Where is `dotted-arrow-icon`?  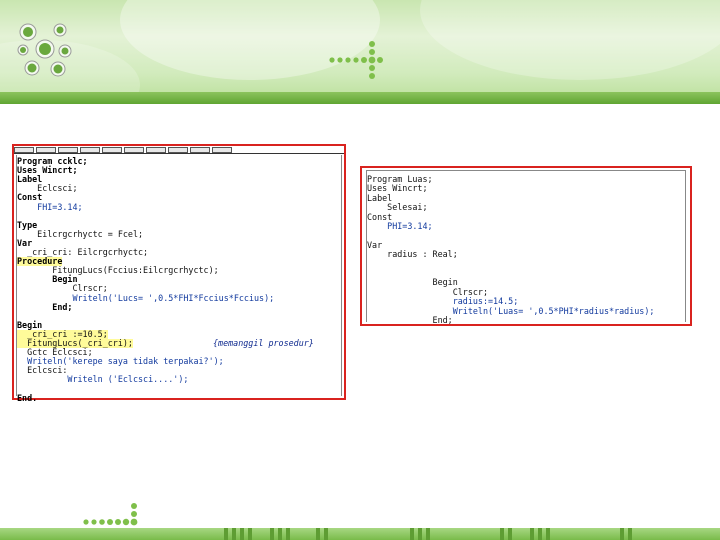 dotted-arrow-icon is located at coordinates (356, 60).